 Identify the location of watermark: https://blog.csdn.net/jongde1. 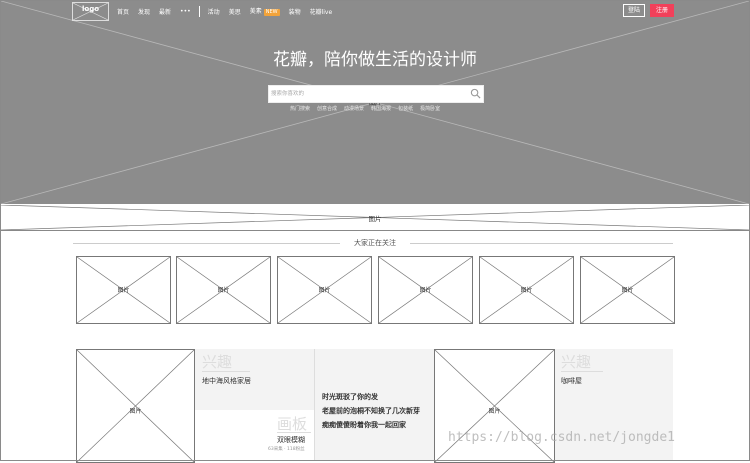
(561, 437).